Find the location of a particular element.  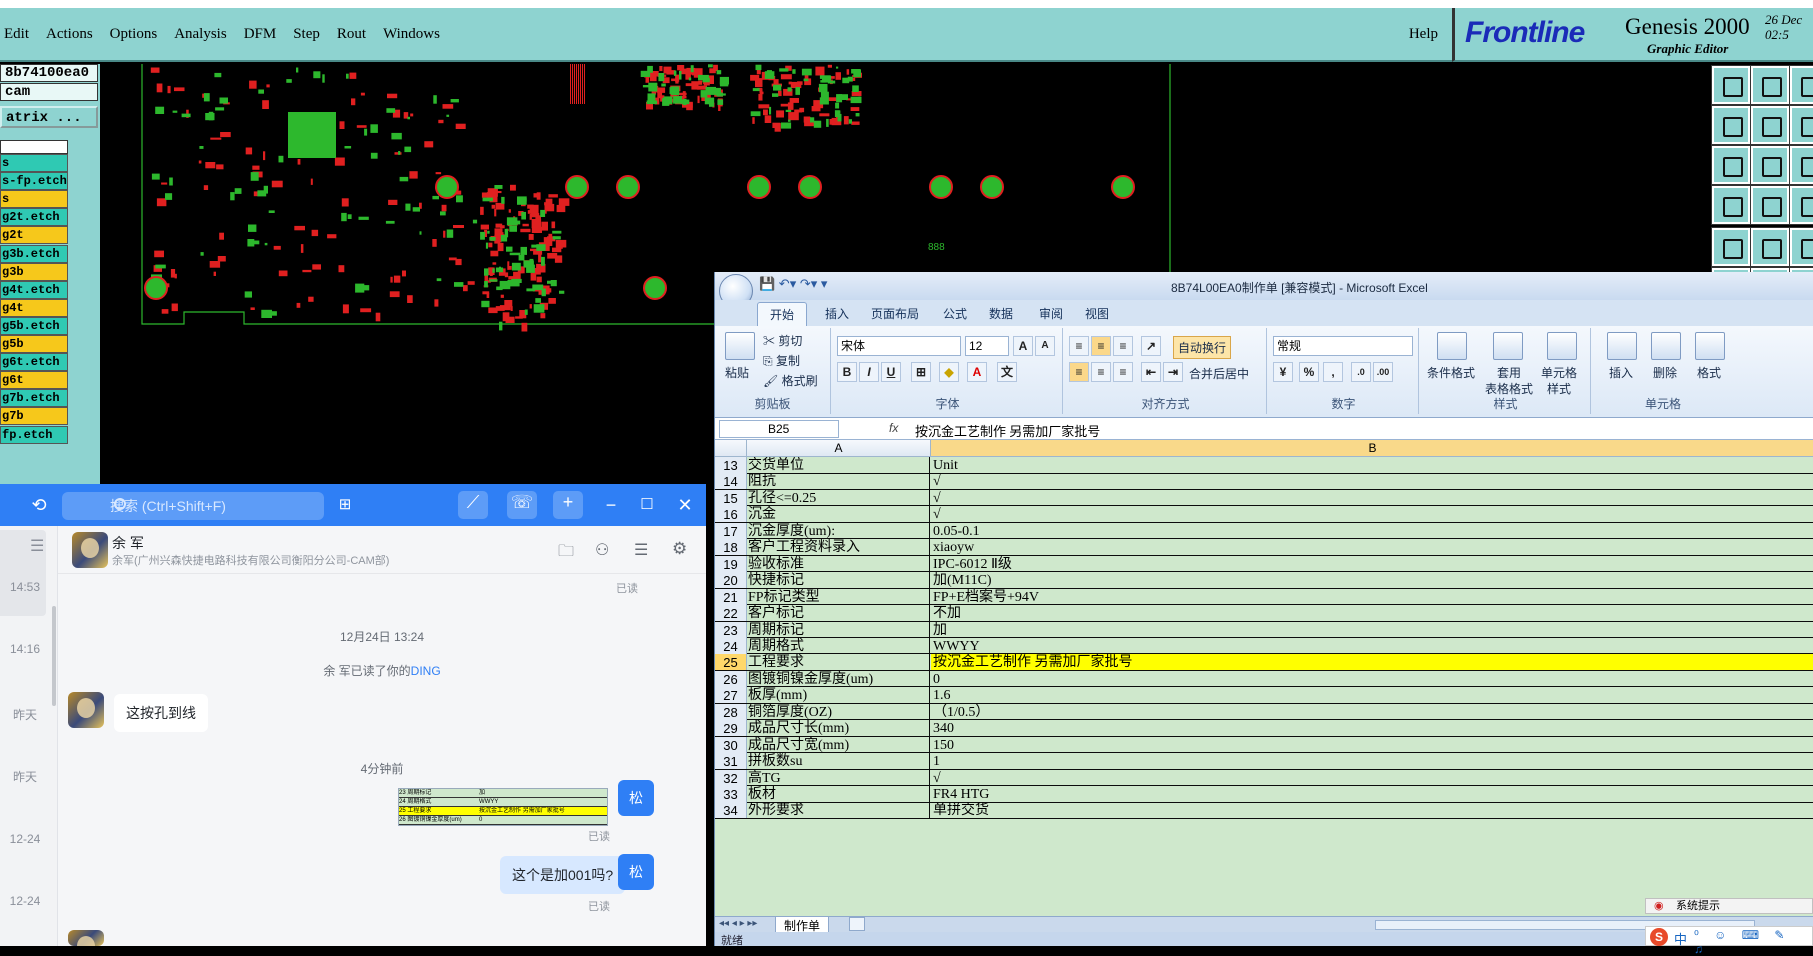

cell-b: FP+E档案号+94V is located at coordinates (1372, 597).